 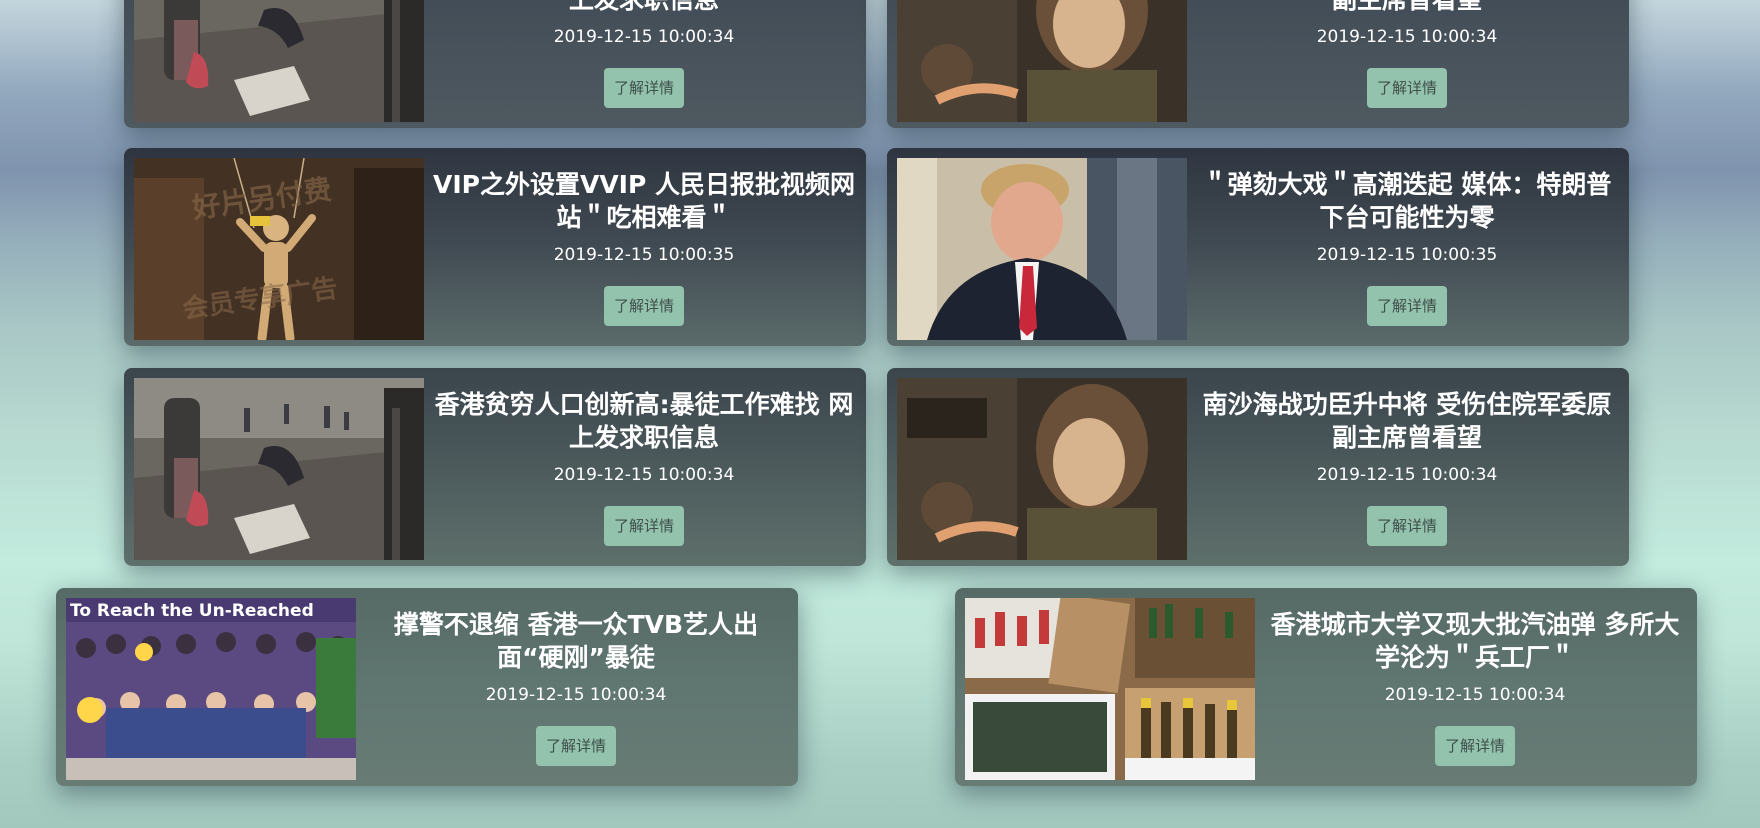 What do you see at coordinates (211, 689) in the screenshot?
I see `news-thumbnail: To Reach the Un-Reached` at bounding box center [211, 689].